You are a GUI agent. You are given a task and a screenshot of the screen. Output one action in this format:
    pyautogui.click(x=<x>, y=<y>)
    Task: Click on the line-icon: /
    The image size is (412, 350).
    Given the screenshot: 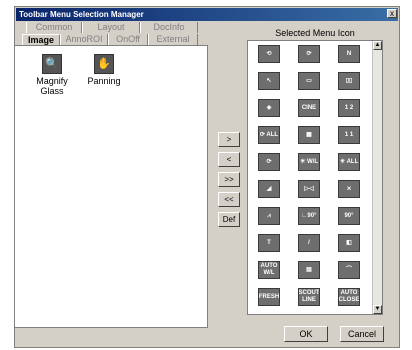 What is the action you would take?
    pyautogui.click(x=309, y=243)
    